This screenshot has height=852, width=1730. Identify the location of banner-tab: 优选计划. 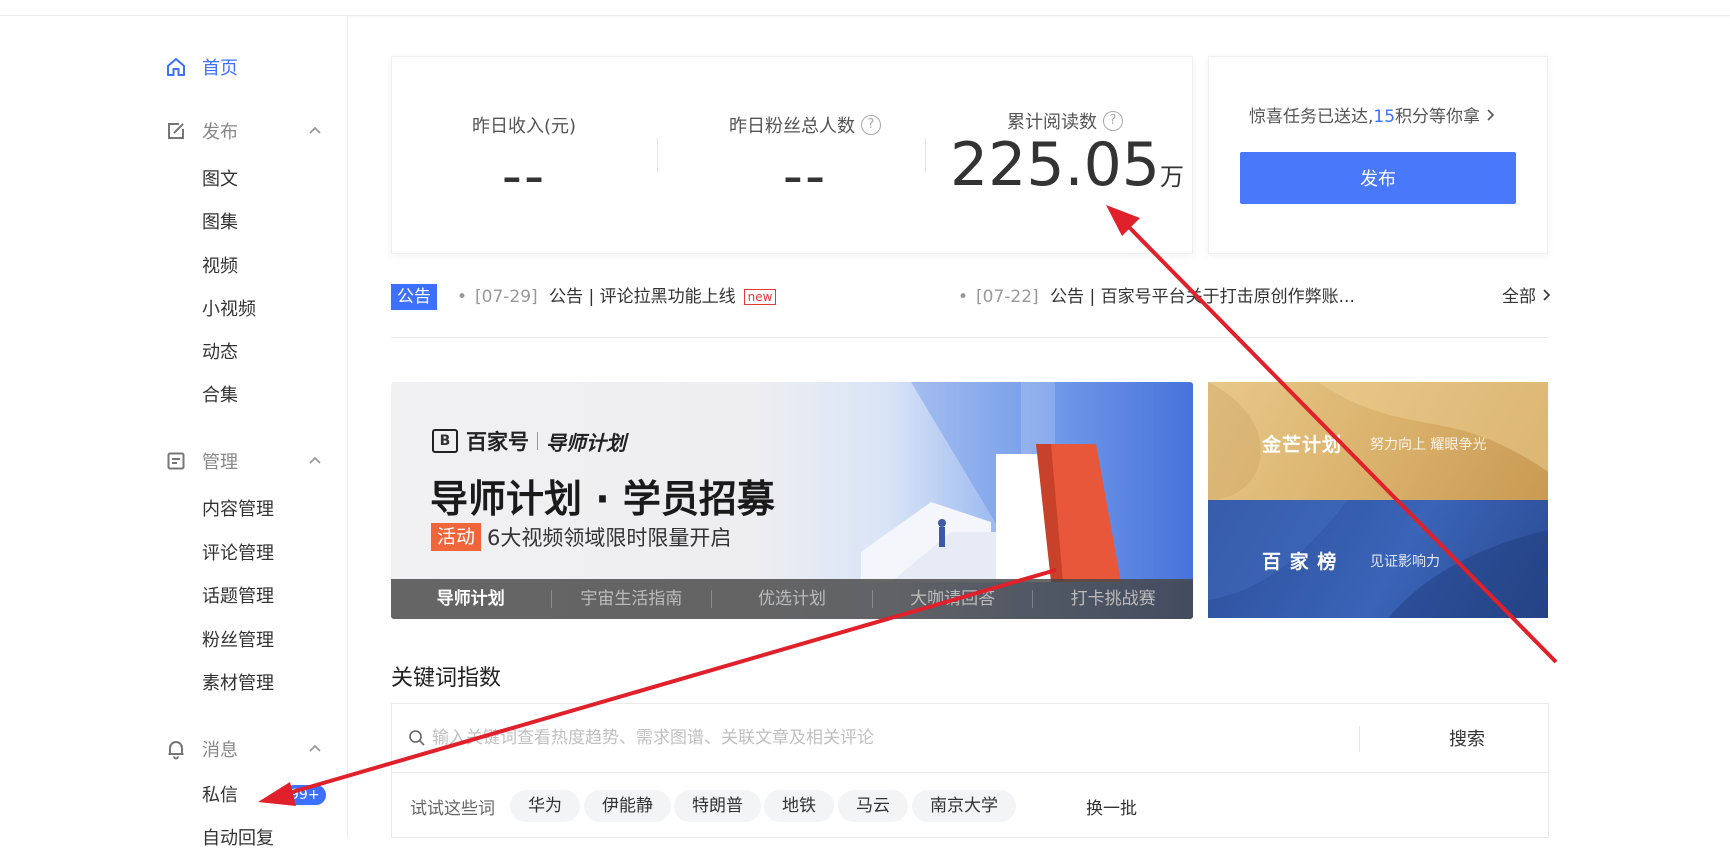
(792, 599).